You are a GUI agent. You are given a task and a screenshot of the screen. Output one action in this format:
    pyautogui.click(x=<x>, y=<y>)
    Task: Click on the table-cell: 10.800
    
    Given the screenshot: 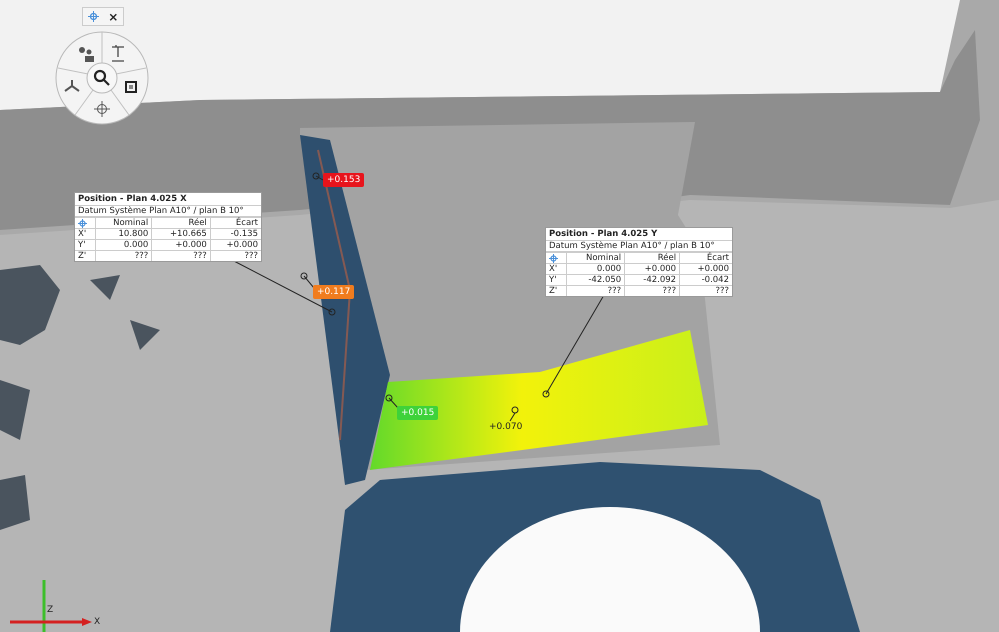 What is the action you would take?
    pyautogui.click(x=124, y=234)
    